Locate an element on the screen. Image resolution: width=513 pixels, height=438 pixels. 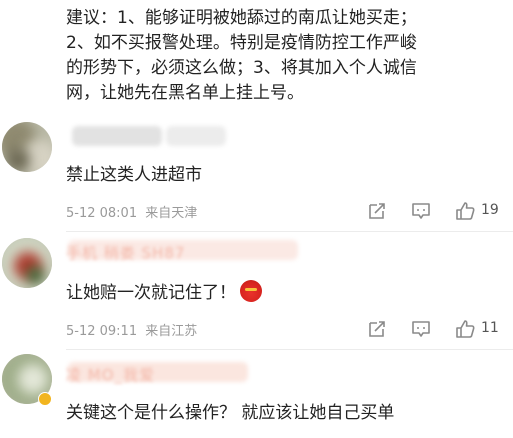
comment-actions: 19 is located at coordinates (435, 212).